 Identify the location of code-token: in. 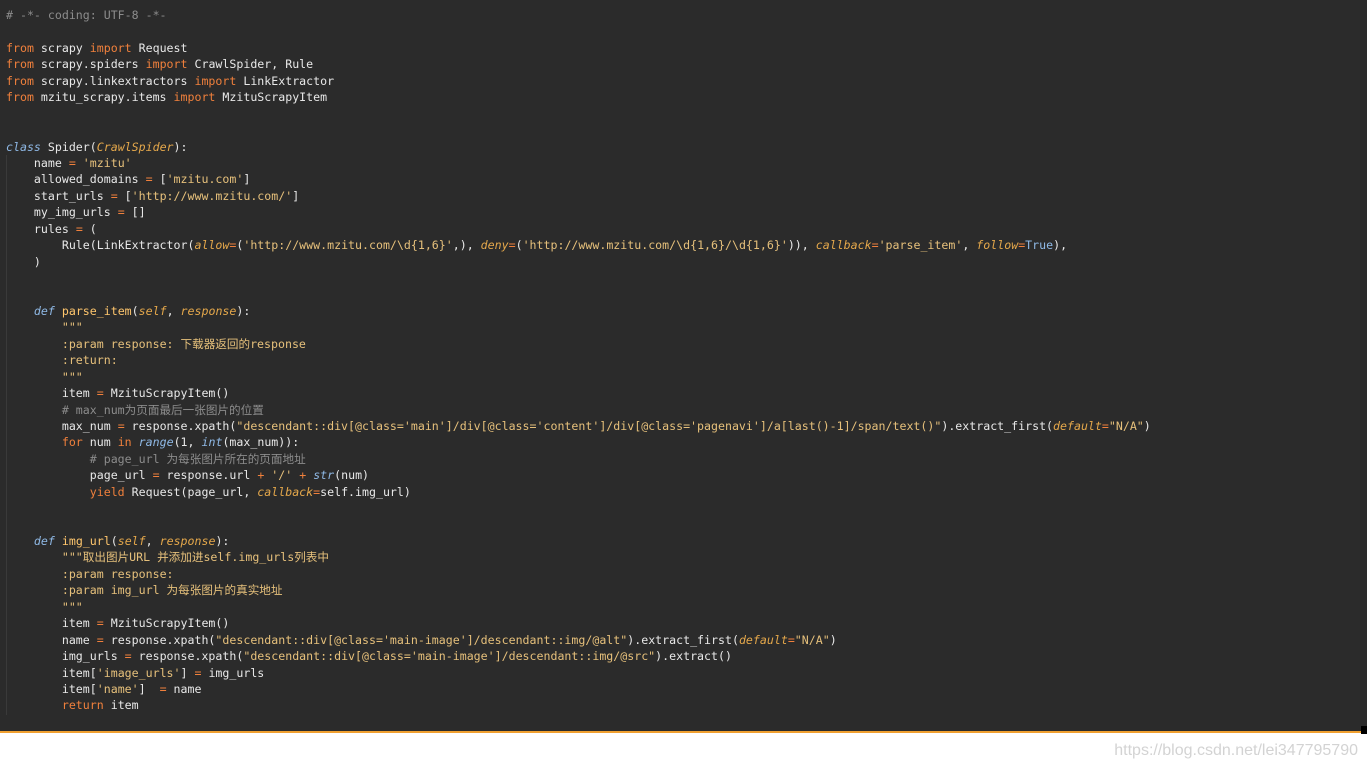
(124, 442).